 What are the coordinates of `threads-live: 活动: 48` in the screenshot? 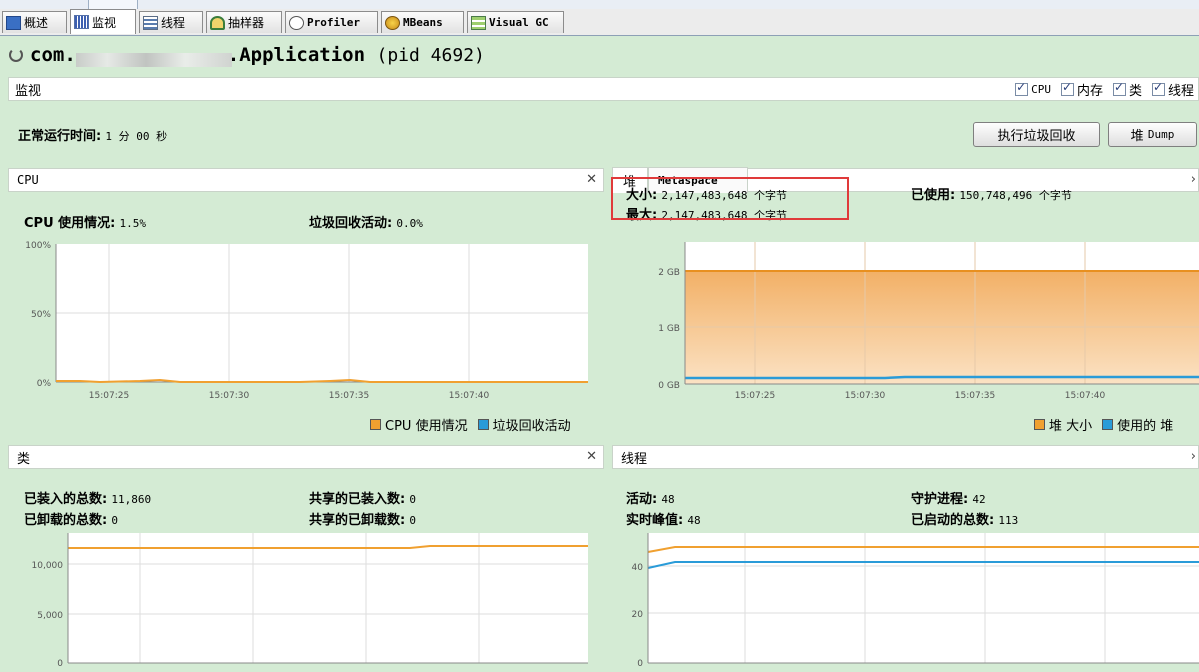 It's located at (650, 499).